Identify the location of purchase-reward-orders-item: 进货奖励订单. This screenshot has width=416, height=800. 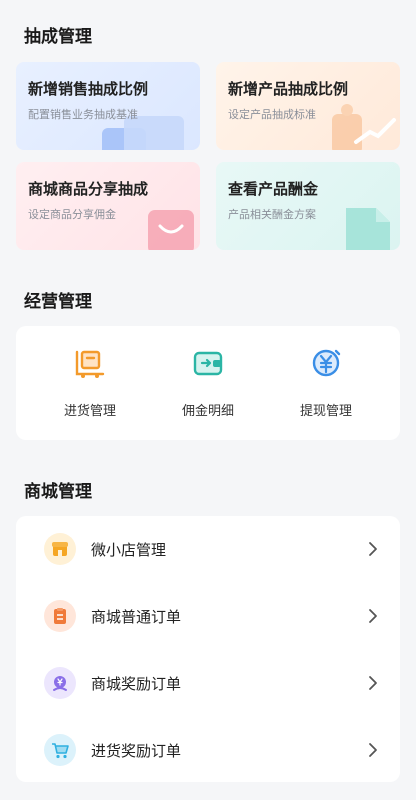
(208, 750).